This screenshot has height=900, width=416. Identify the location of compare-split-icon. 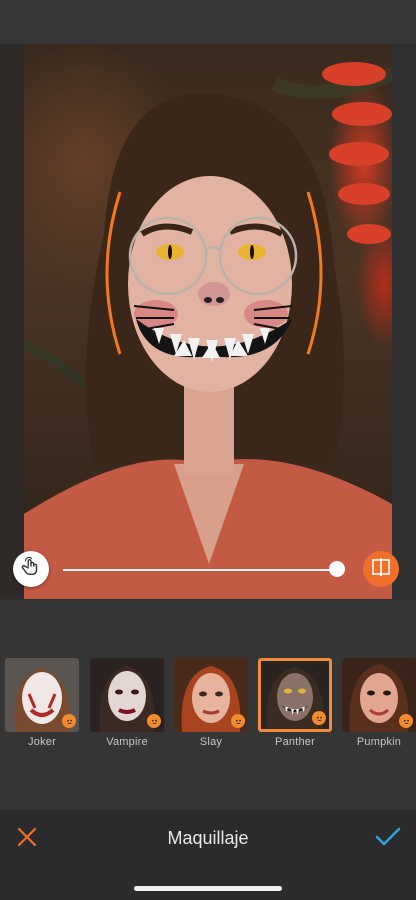
(381, 569).